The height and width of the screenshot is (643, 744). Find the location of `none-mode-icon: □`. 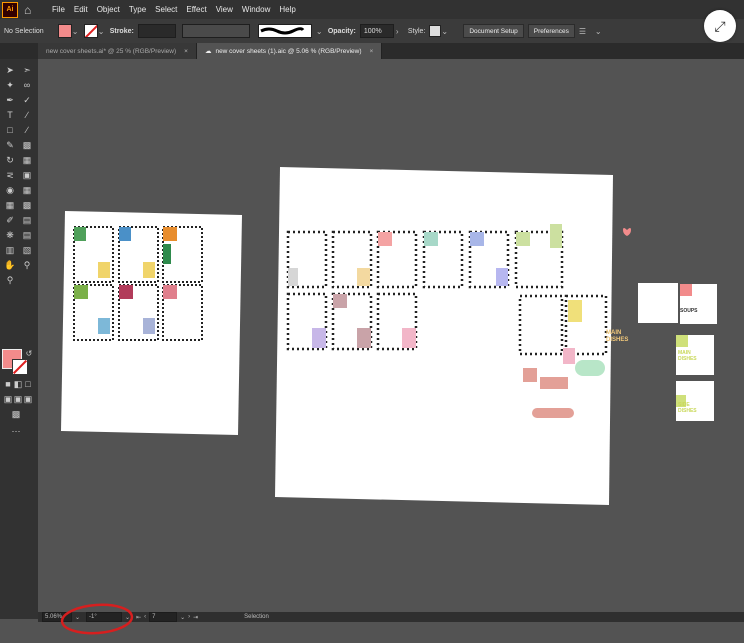

none-mode-icon: □ is located at coordinates (28, 384).